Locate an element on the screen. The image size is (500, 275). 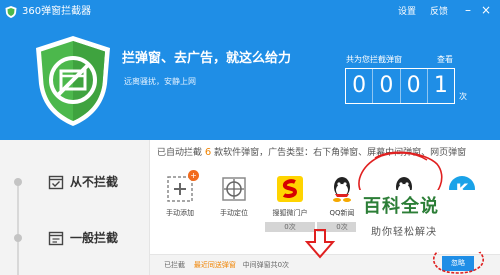
blocked-summary: 已自动拦截 6 款软件弹窗，广告类型：右下角弹窗、屏幕中间弹窗、网页弹窗 is located at coordinates (311, 153).